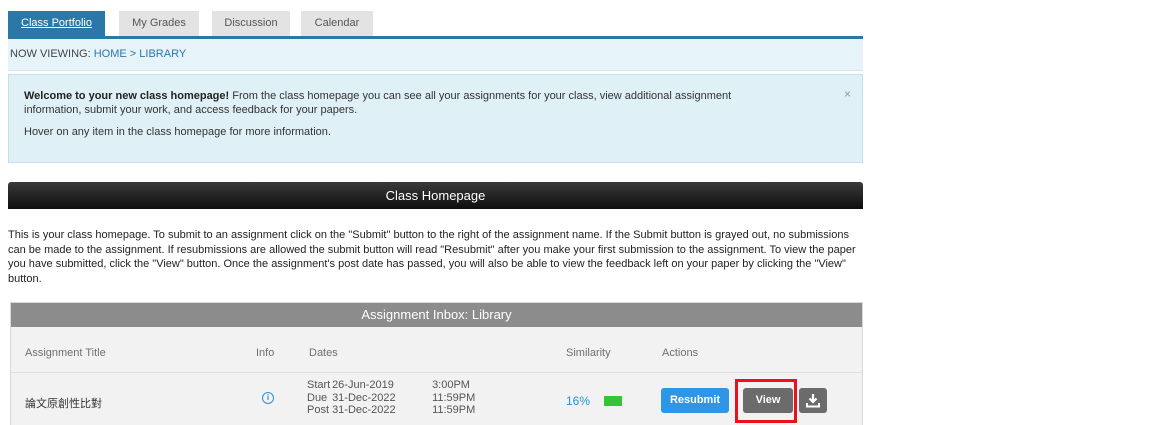 Image resolution: width=1172 pixels, height=425 pixels. Describe the element at coordinates (454, 397) in the screenshot. I see `due-time: 11:59PM` at that location.